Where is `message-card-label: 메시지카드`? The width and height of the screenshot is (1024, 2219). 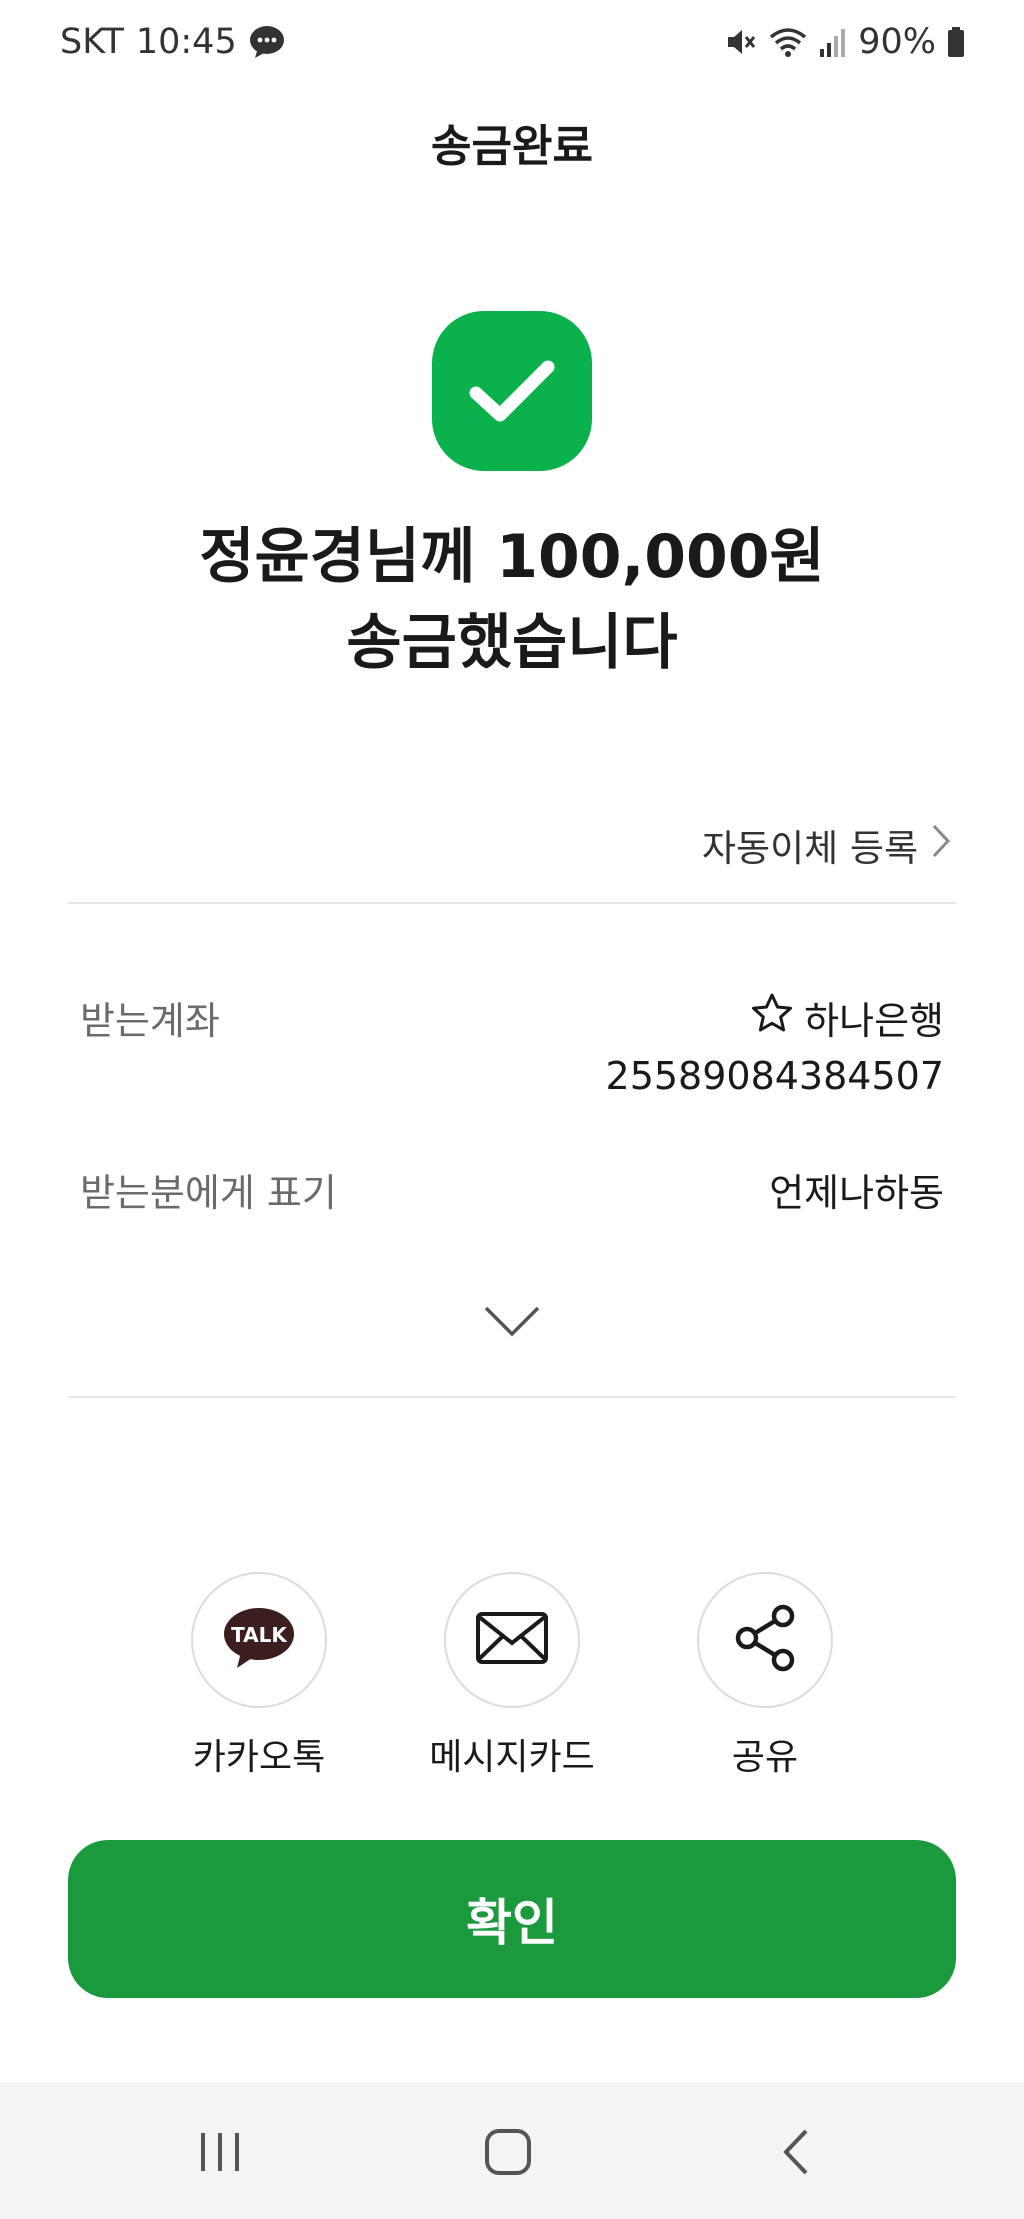
message-card-label: 메시지카드 is located at coordinates (512, 1757).